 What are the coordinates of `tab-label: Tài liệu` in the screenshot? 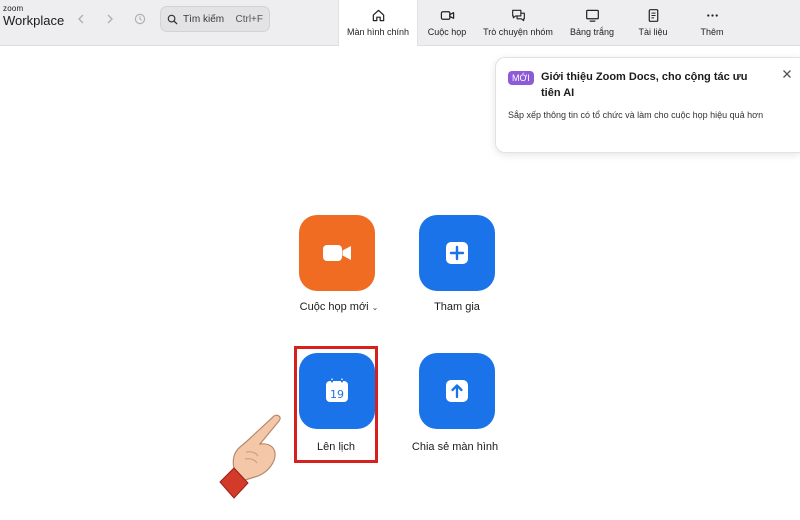 It's located at (653, 32).